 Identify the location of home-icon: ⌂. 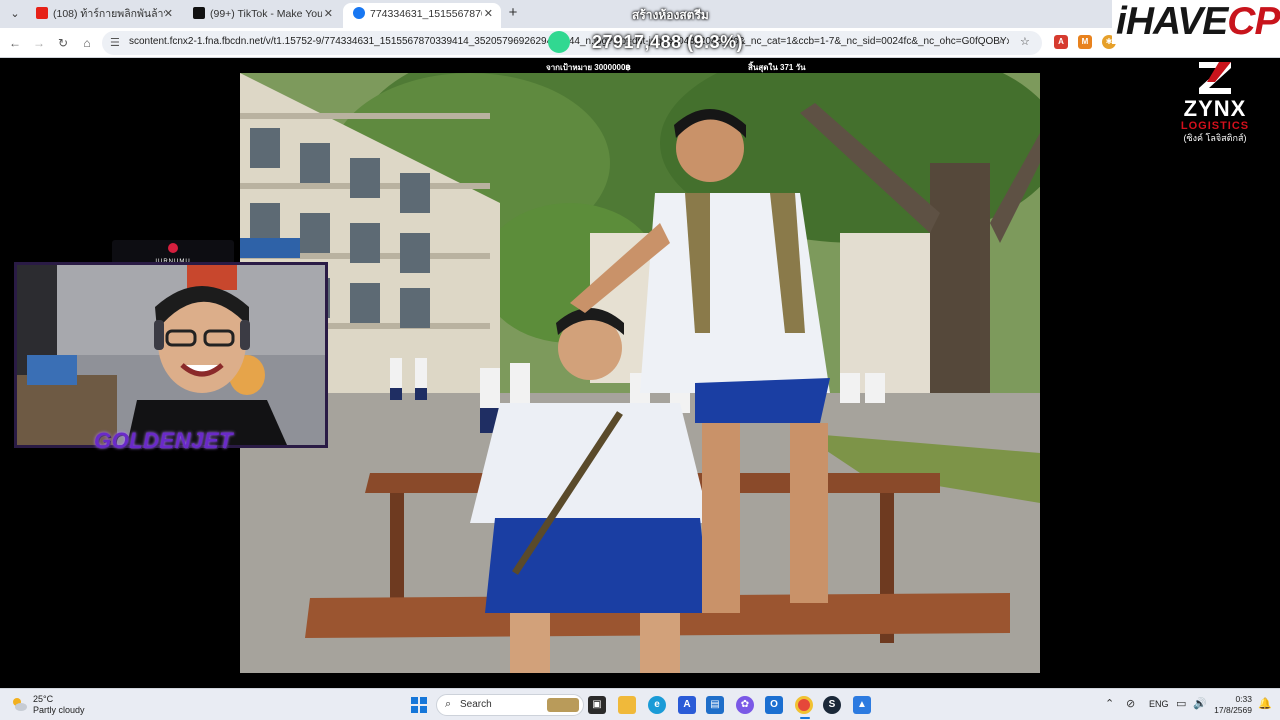
(87, 43).